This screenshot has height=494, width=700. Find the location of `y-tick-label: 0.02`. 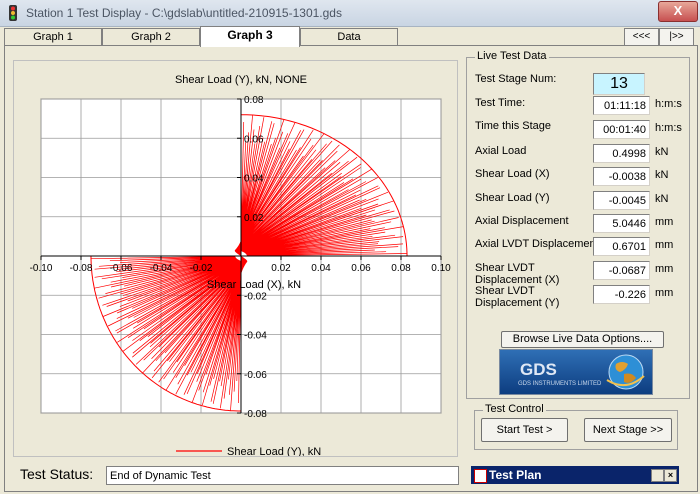

y-tick-label: 0.02 is located at coordinates (254, 218).